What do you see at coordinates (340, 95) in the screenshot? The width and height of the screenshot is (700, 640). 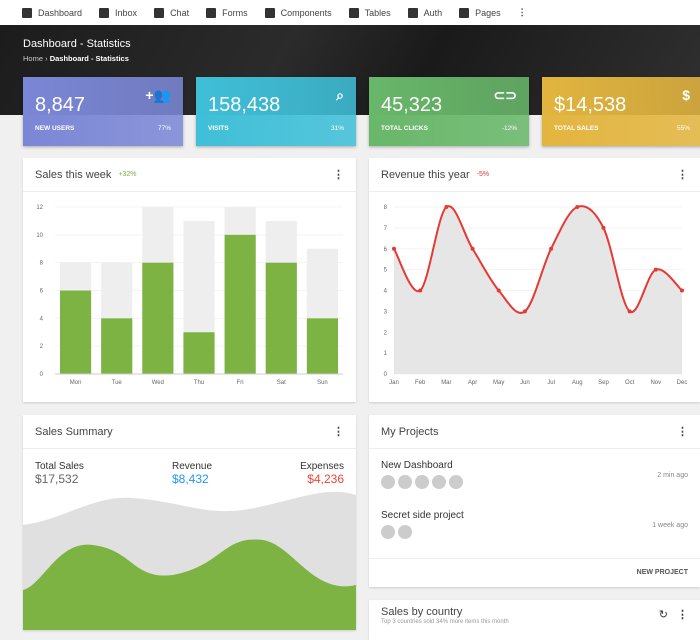 I see `search-icon: ⌕` at bounding box center [340, 95].